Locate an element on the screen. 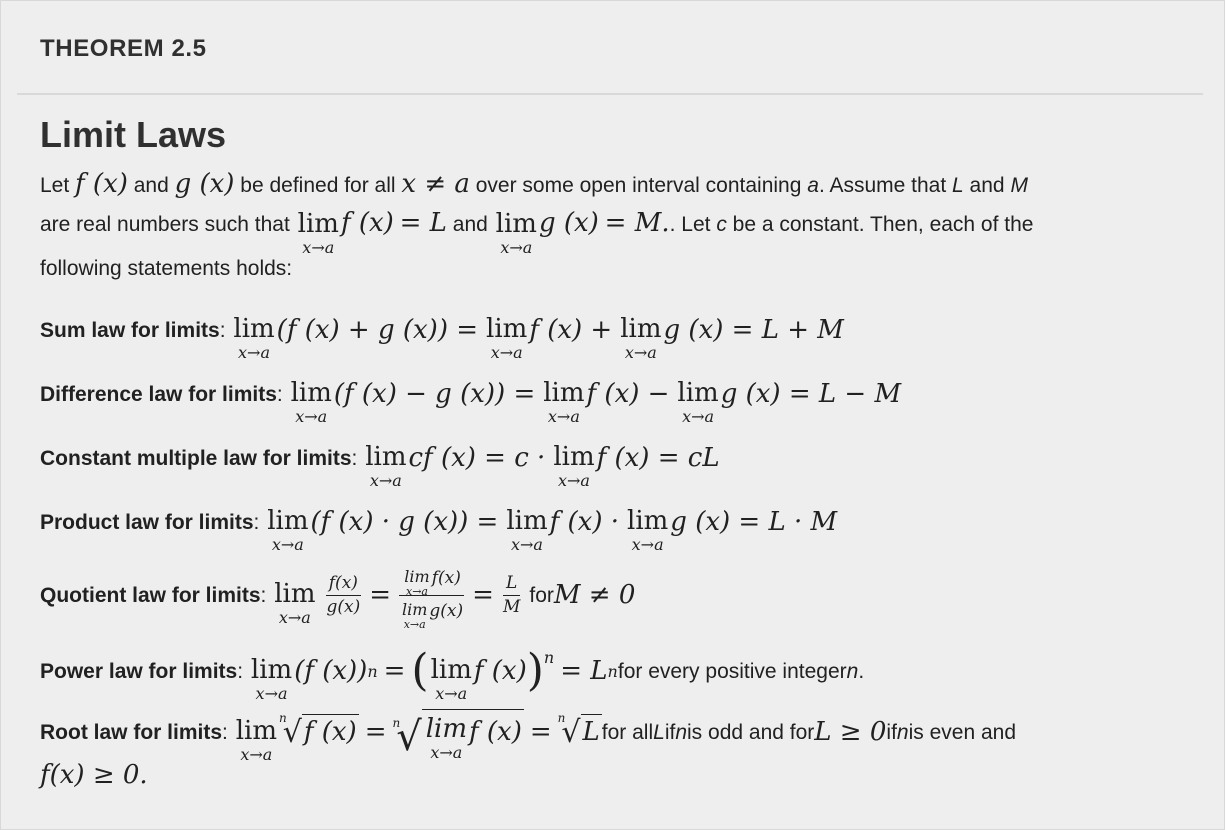  intro-line-3: following statements holds: is located at coordinates (166, 268).